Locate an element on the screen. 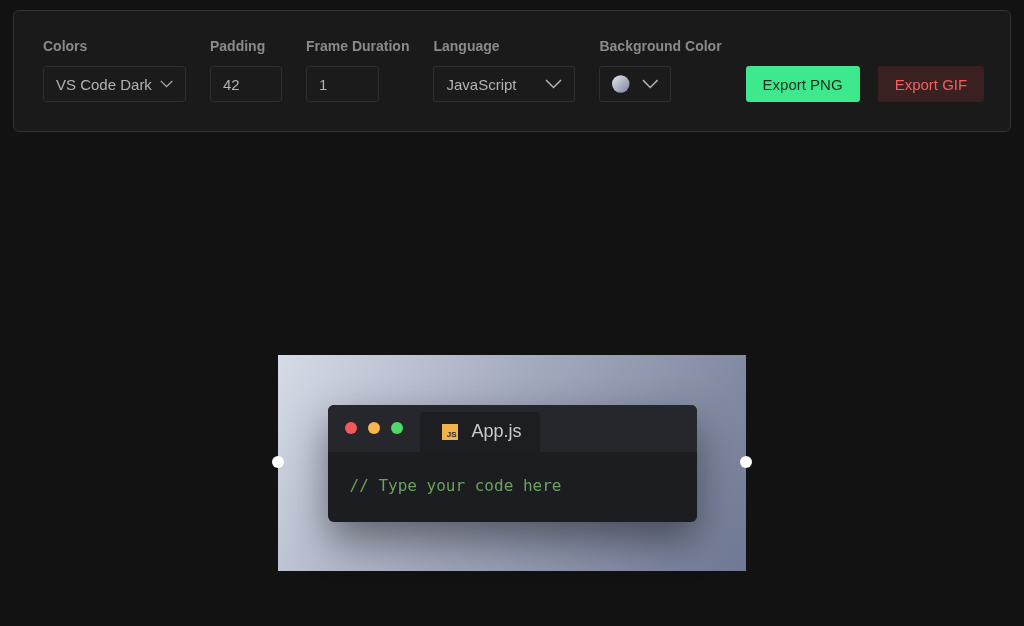 The height and width of the screenshot is (626, 1024). field-label: Padding is located at coordinates (238, 46).